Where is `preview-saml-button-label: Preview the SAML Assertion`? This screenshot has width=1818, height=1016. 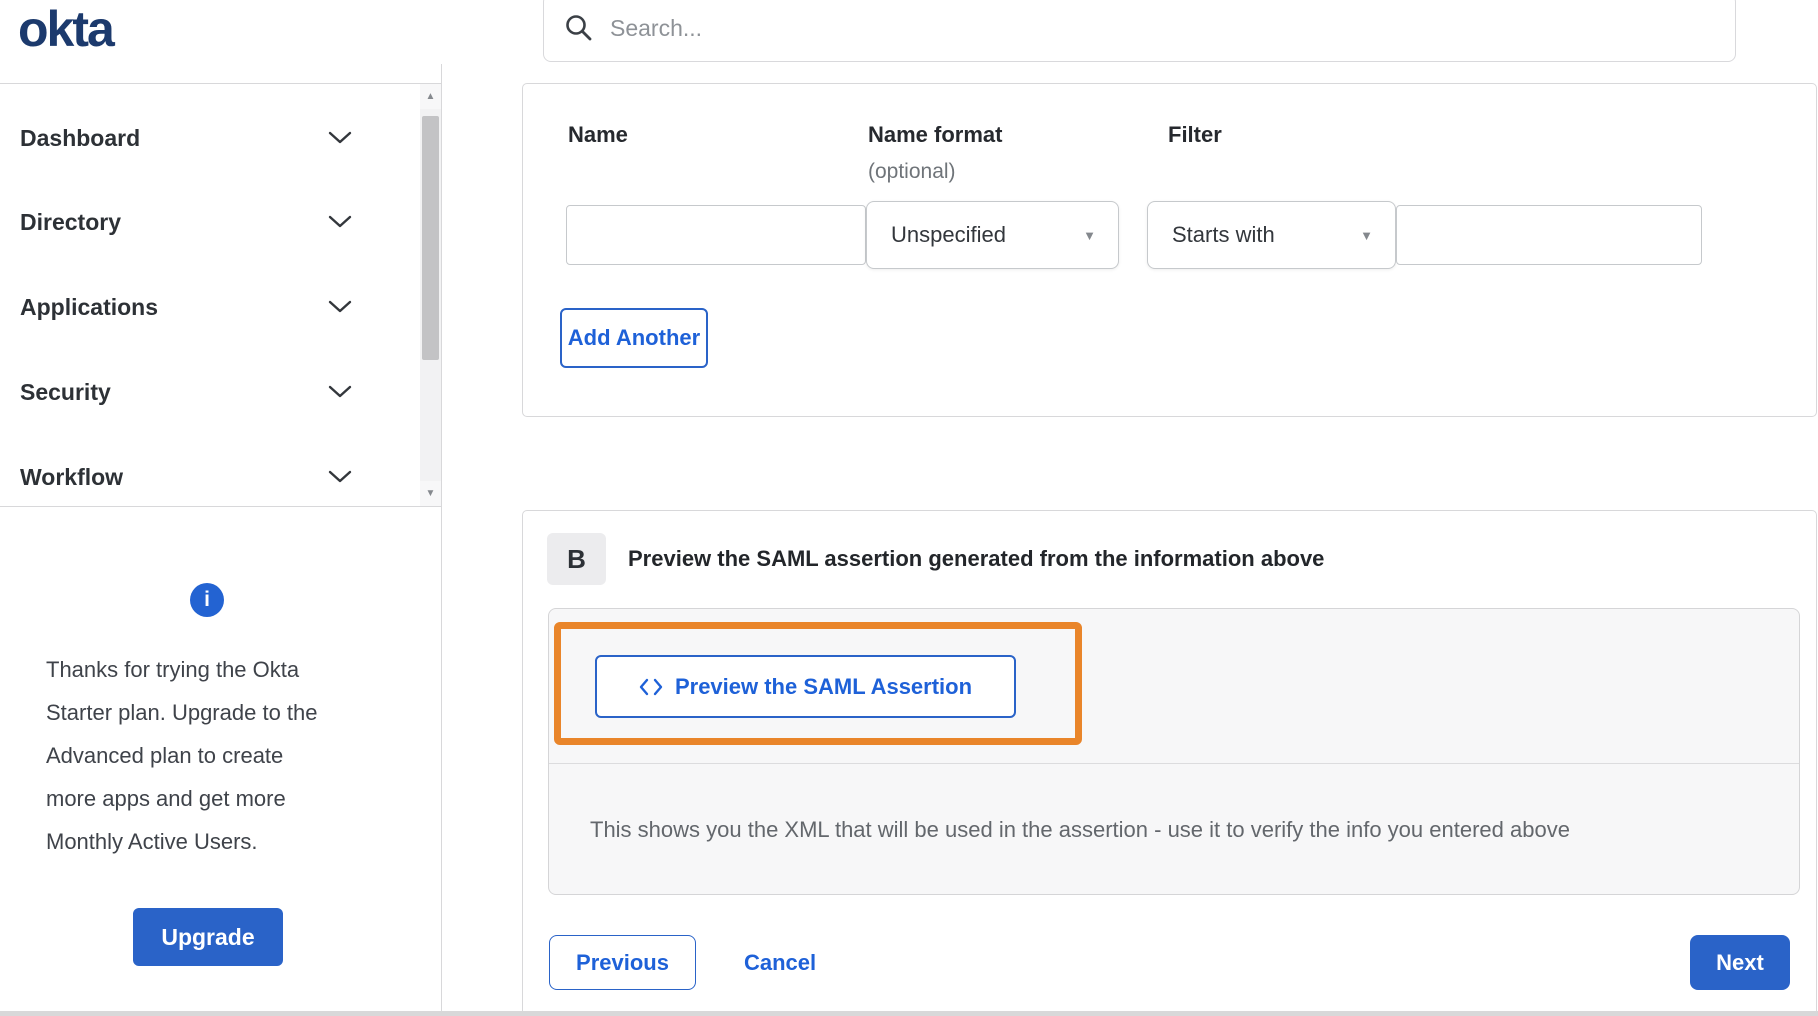
preview-saml-button-label: Preview the SAML Assertion is located at coordinates (823, 686).